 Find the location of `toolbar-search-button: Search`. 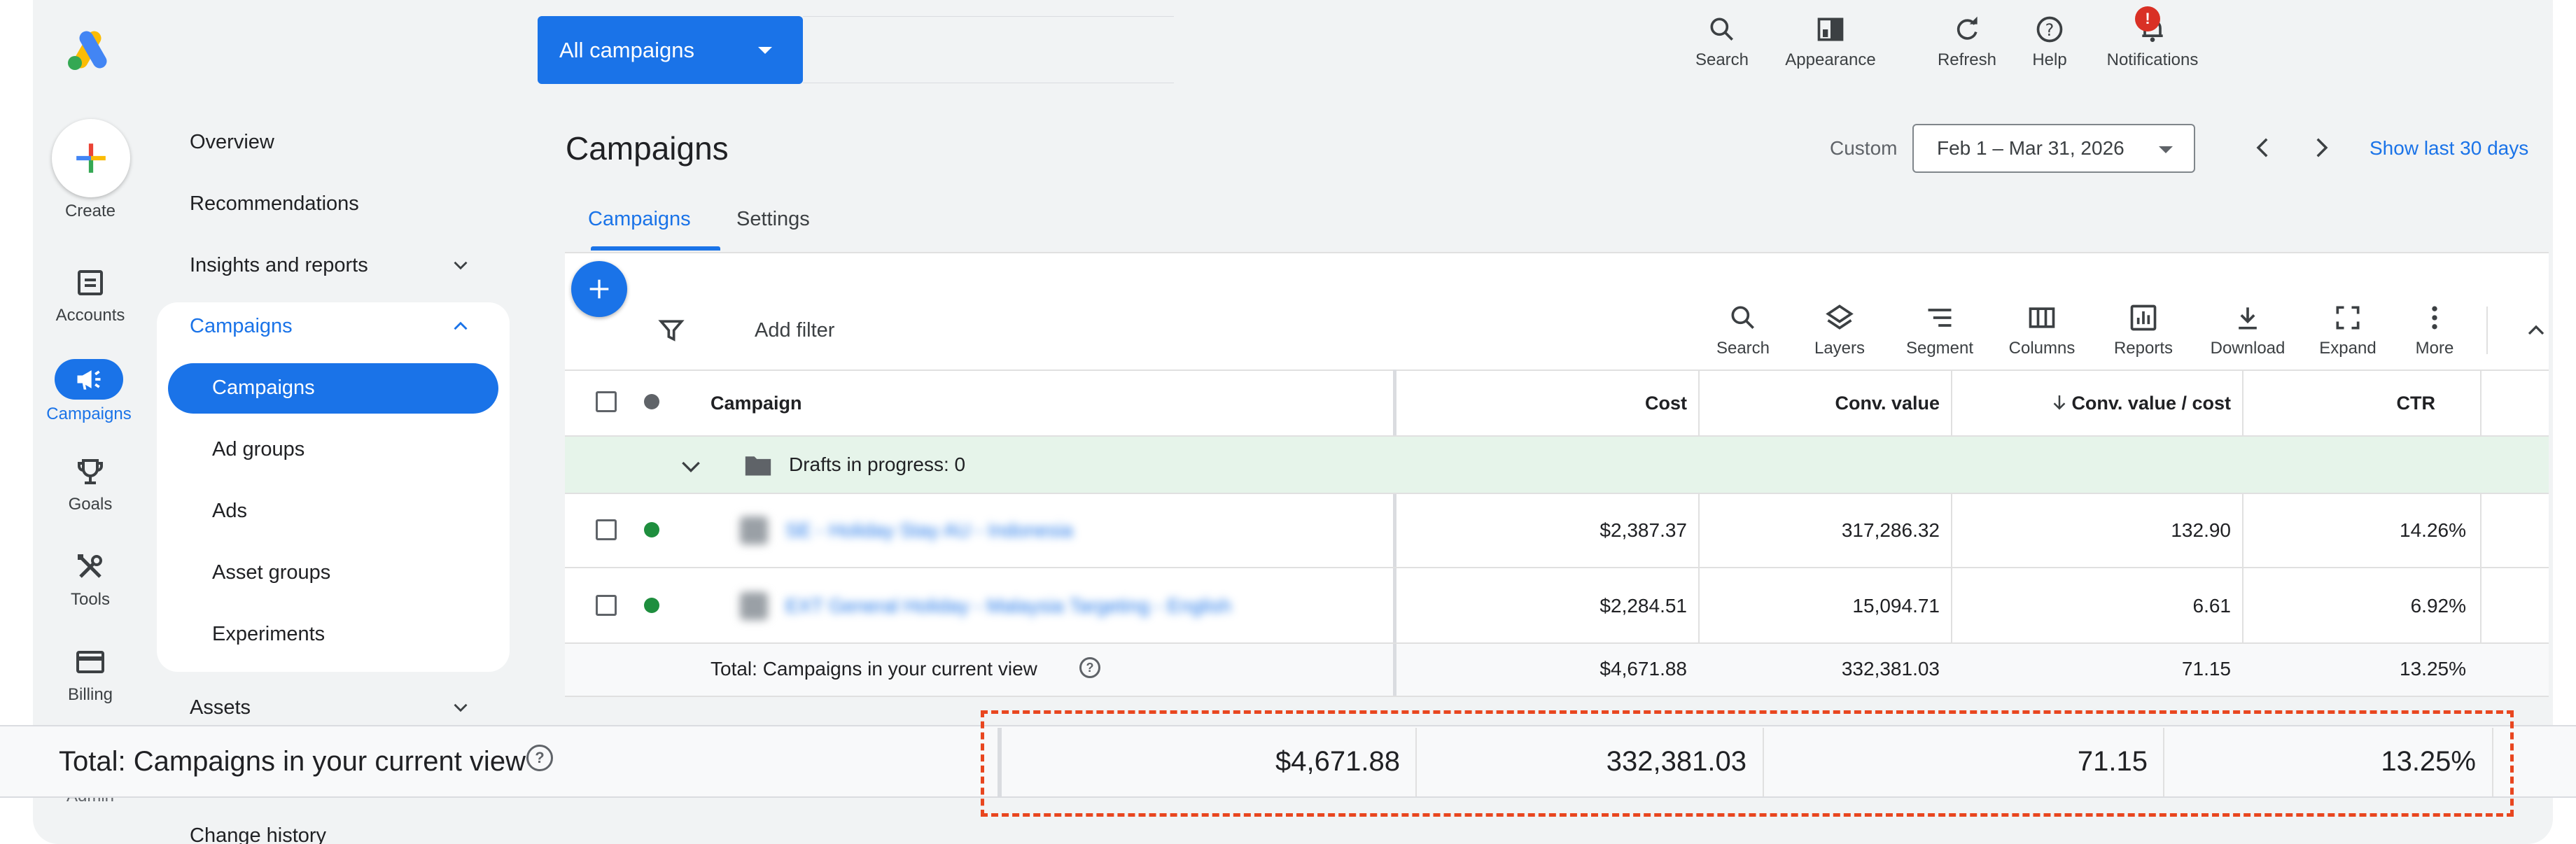

toolbar-search-button: Search is located at coordinates (1743, 330).